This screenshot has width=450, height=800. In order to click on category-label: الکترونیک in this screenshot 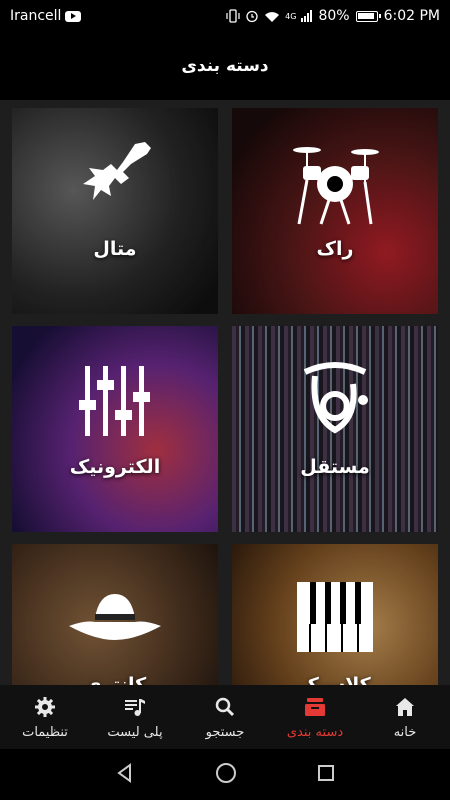, I will do `click(115, 467)`.